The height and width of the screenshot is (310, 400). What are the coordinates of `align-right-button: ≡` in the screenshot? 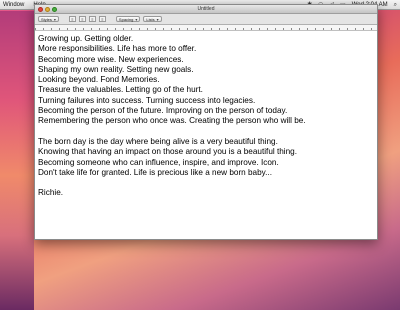 It's located at (92, 19).